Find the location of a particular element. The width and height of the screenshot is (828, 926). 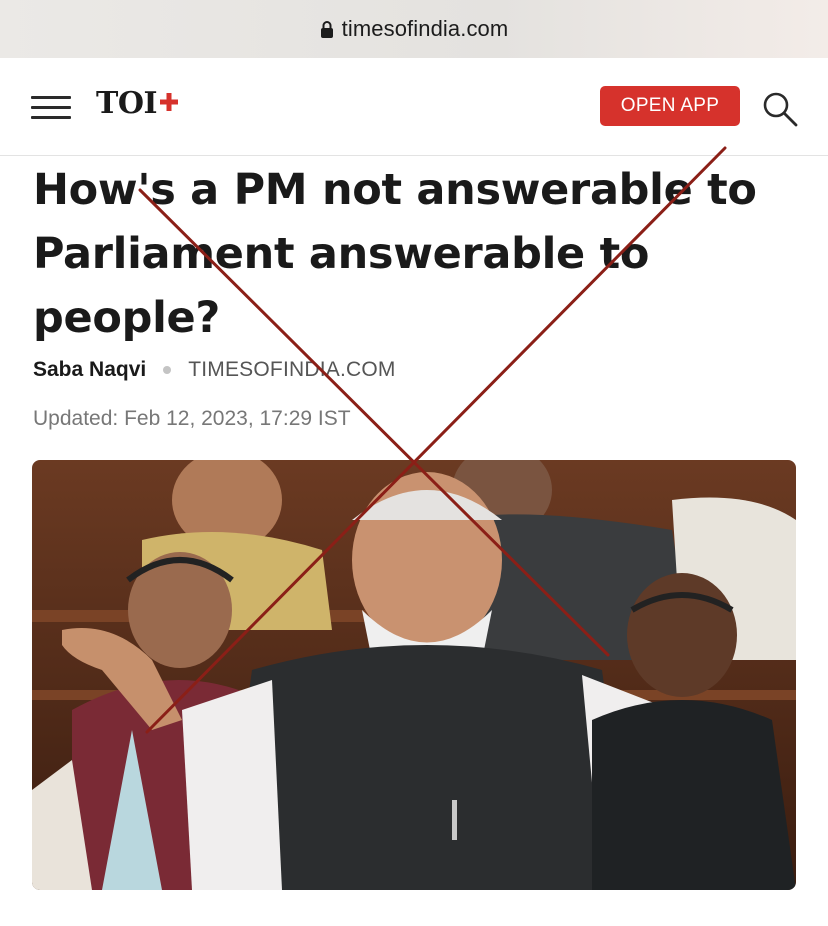

byline: Saba Naqvi TIMESOFINDIA.COM is located at coordinates (214, 370).